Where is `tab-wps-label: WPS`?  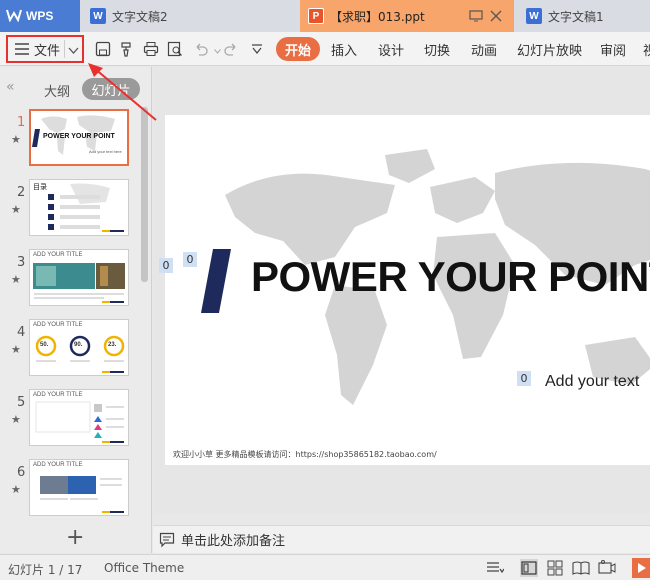 tab-wps-label: WPS is located at coordinates (40, 16).